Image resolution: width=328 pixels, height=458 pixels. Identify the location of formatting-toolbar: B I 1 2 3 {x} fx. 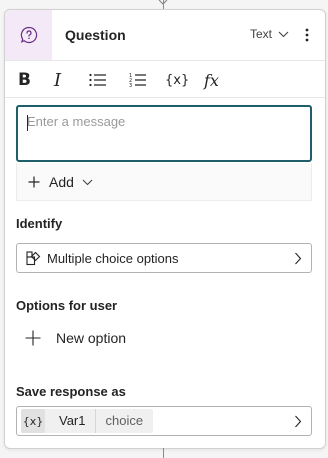
(165, 79).